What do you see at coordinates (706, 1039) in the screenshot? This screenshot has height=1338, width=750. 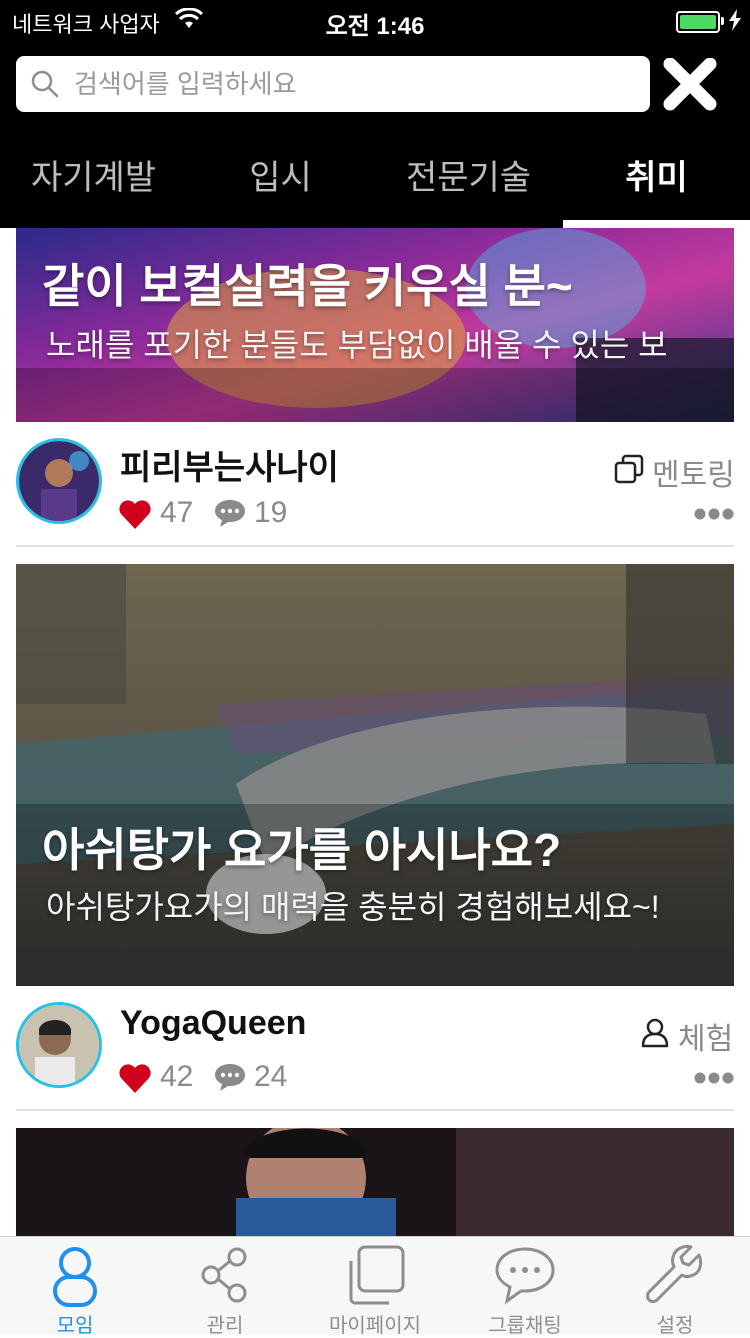 I see `card-type-label: 체험` at bounding box center [706, 1039].